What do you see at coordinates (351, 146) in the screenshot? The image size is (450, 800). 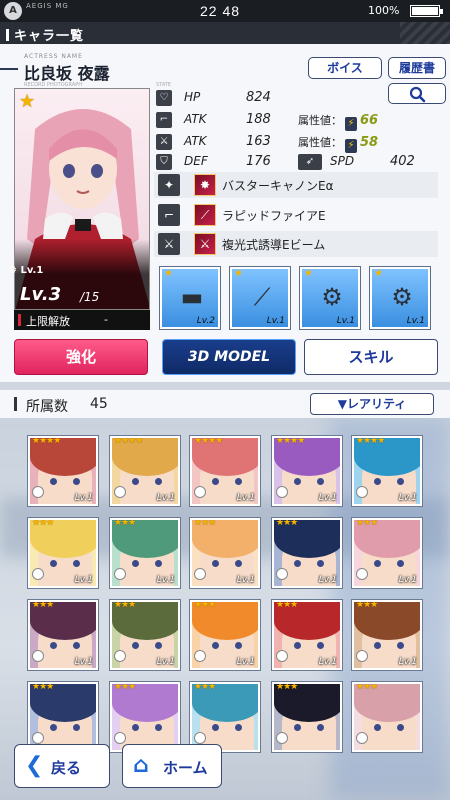 I see `lightning-icon: ⚡` at bounding box center [351, 146].